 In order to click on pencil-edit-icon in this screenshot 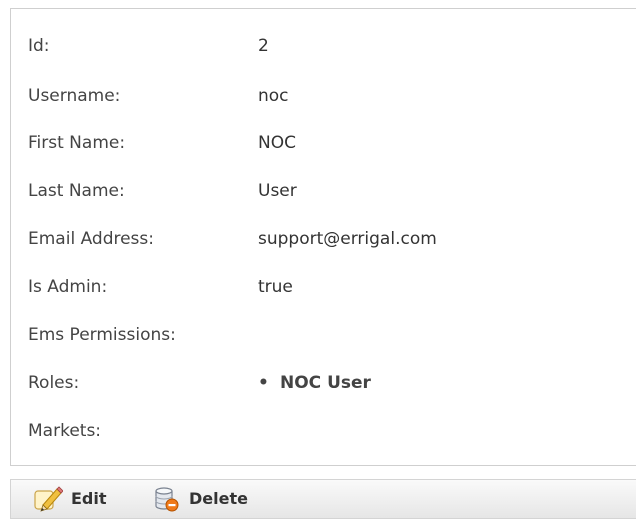, I will do `click(48, 499)`.